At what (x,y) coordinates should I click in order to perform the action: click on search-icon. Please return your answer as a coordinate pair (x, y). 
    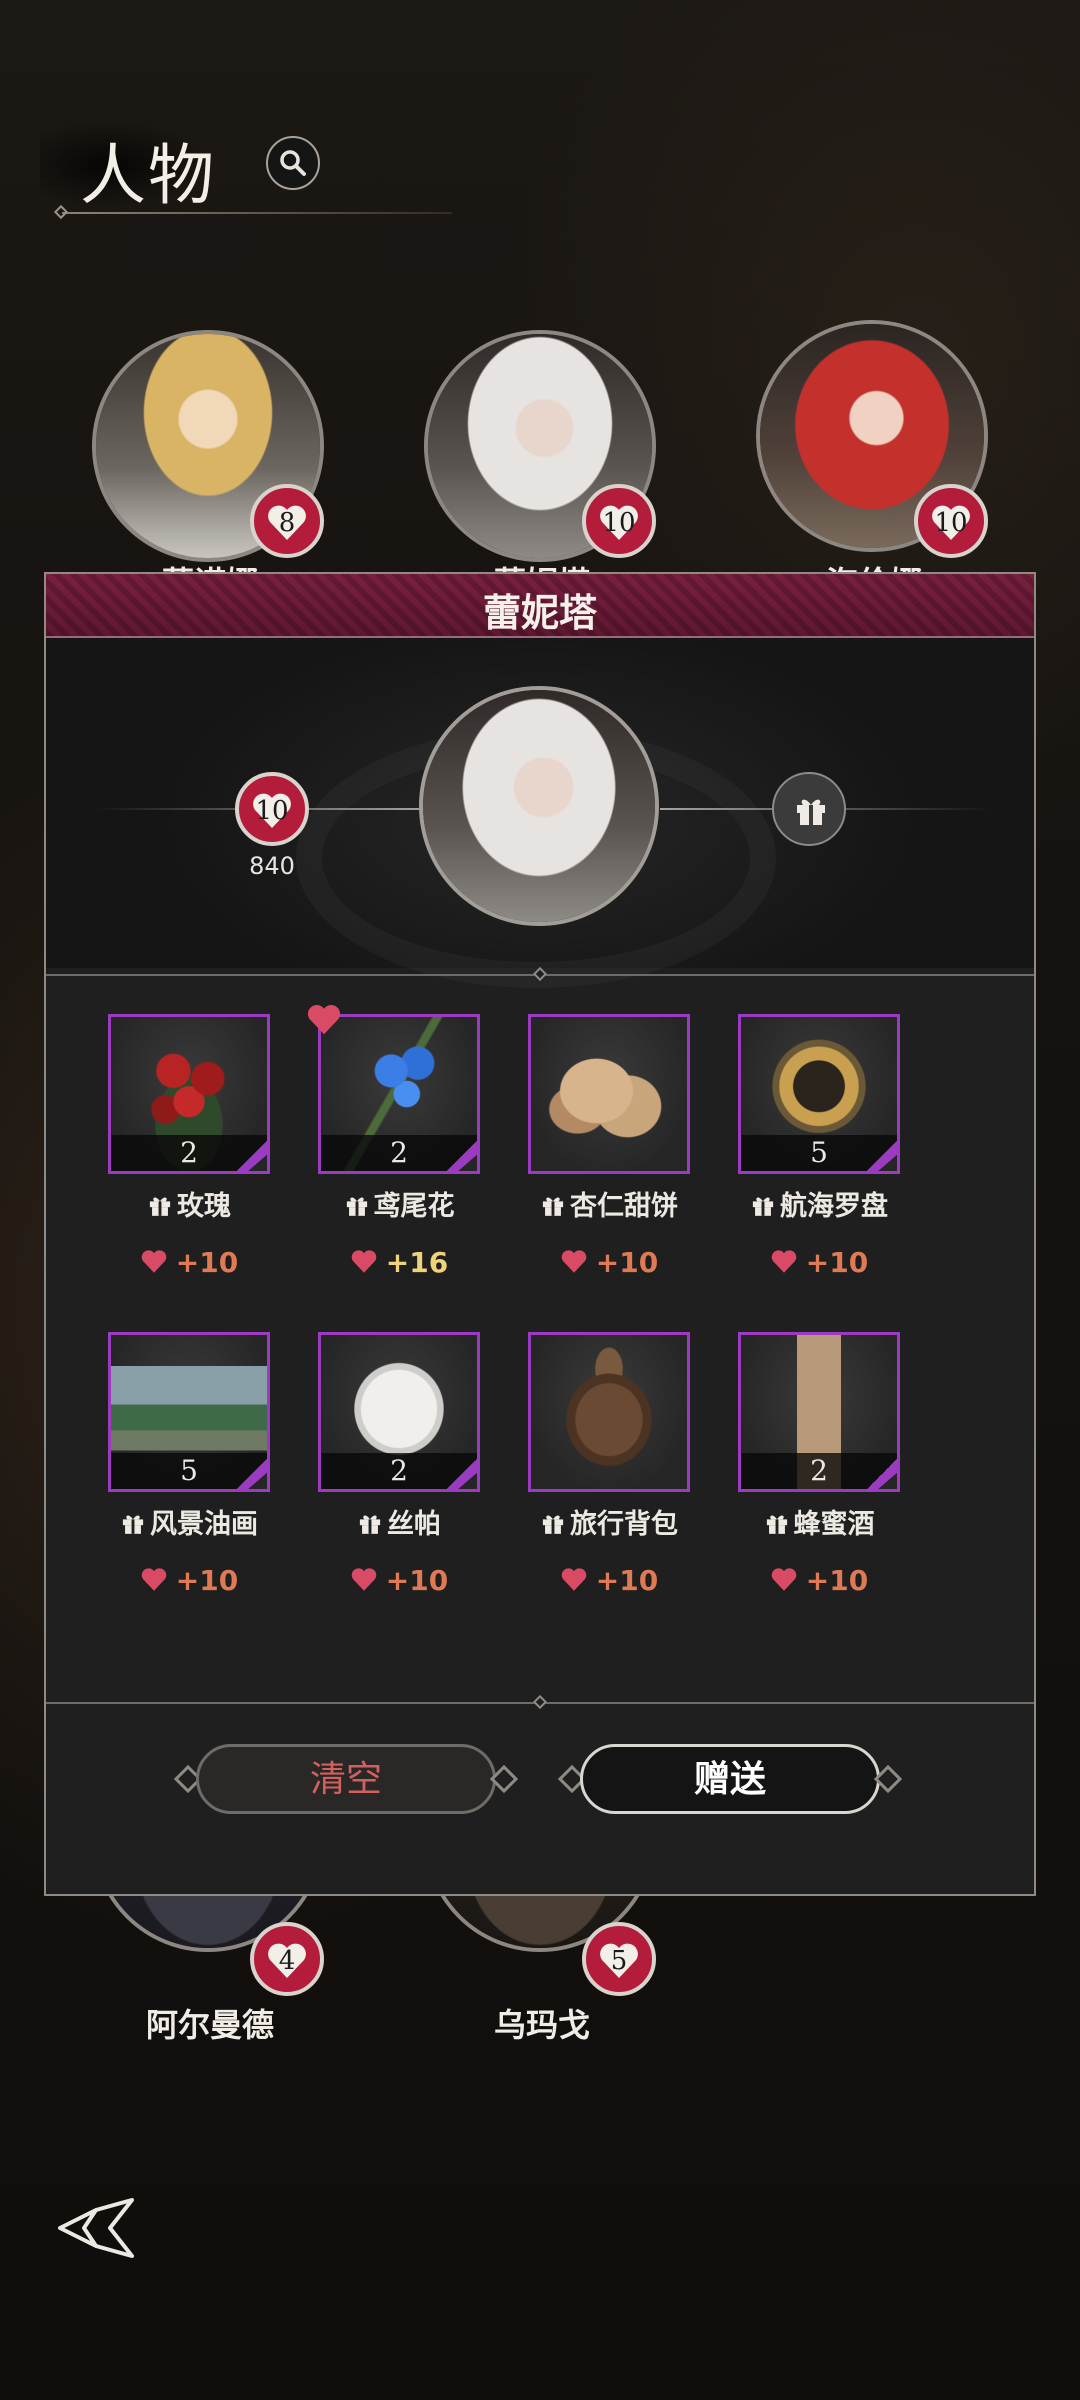
    Looking at the image, I should click on (293, 163).